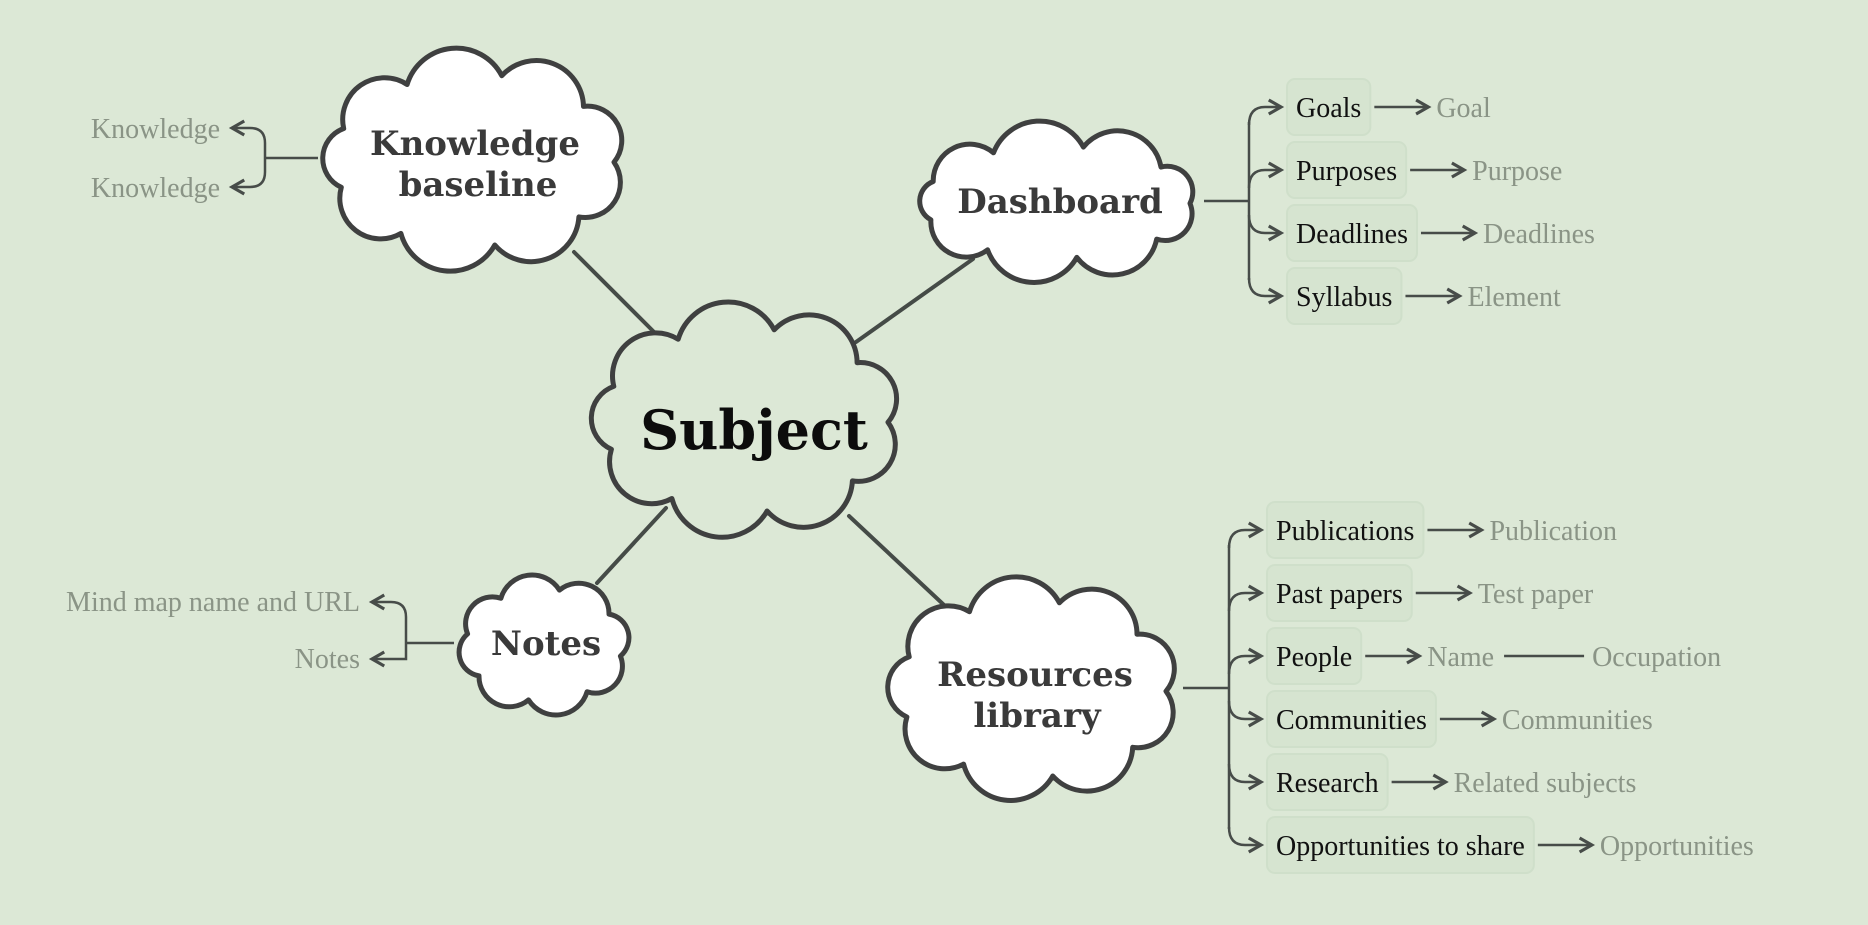  I want to click on resources-child-label: Past papers, so click(1339, 594).